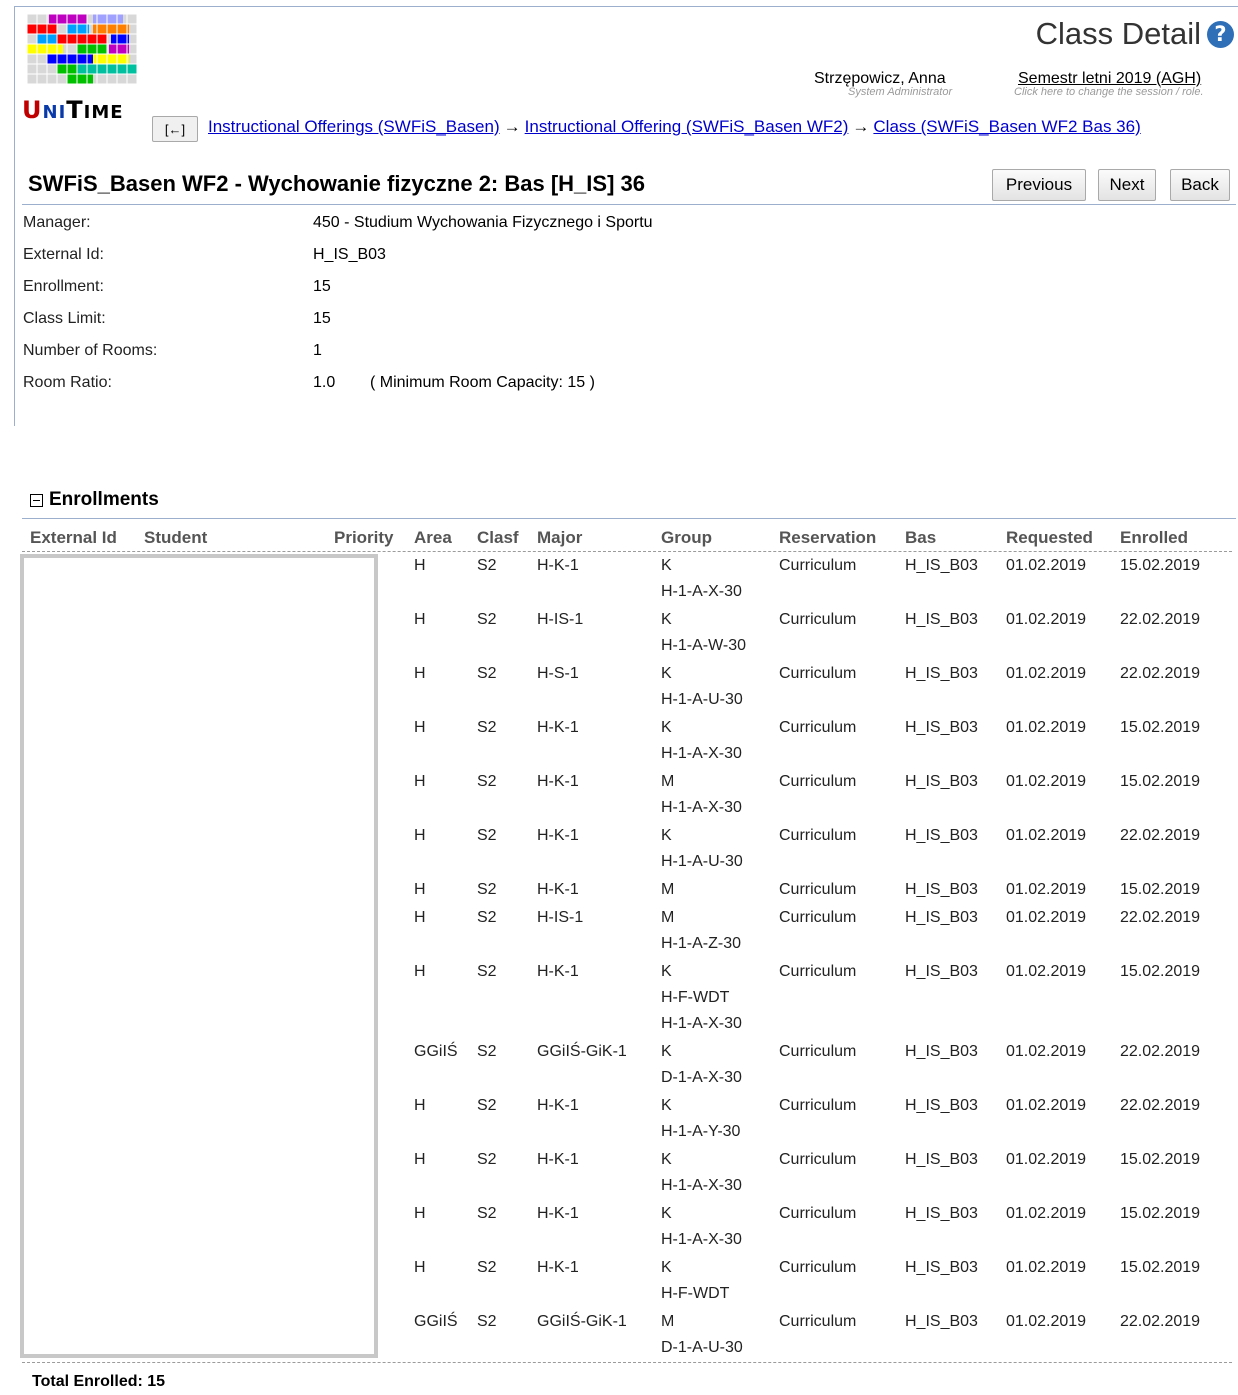 Image resolution: width=1238 pixels, height=1395 pixels. Describe the element at coordinates (433, 538) in the screenshot. I see `column-header-area: Area` at that location.